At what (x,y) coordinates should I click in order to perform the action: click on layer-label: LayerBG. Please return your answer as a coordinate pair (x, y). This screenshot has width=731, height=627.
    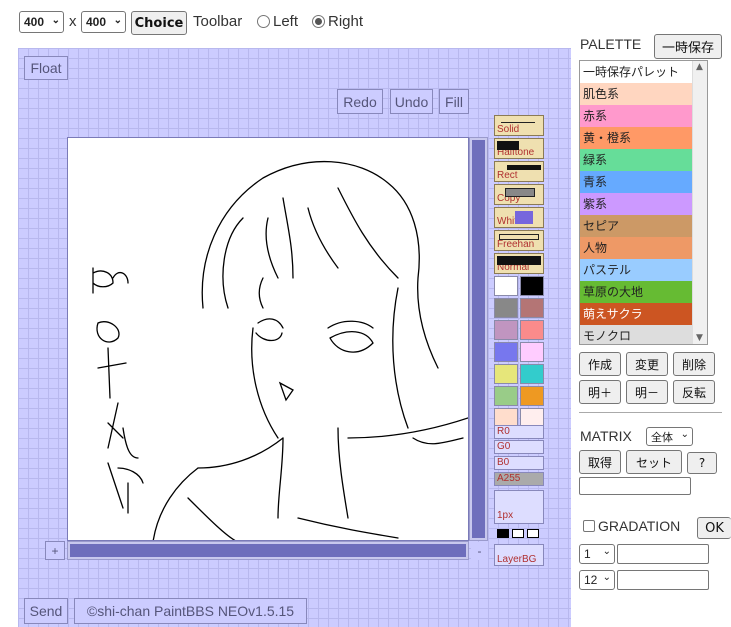
    Looking at the image, I should click on (517, 559).